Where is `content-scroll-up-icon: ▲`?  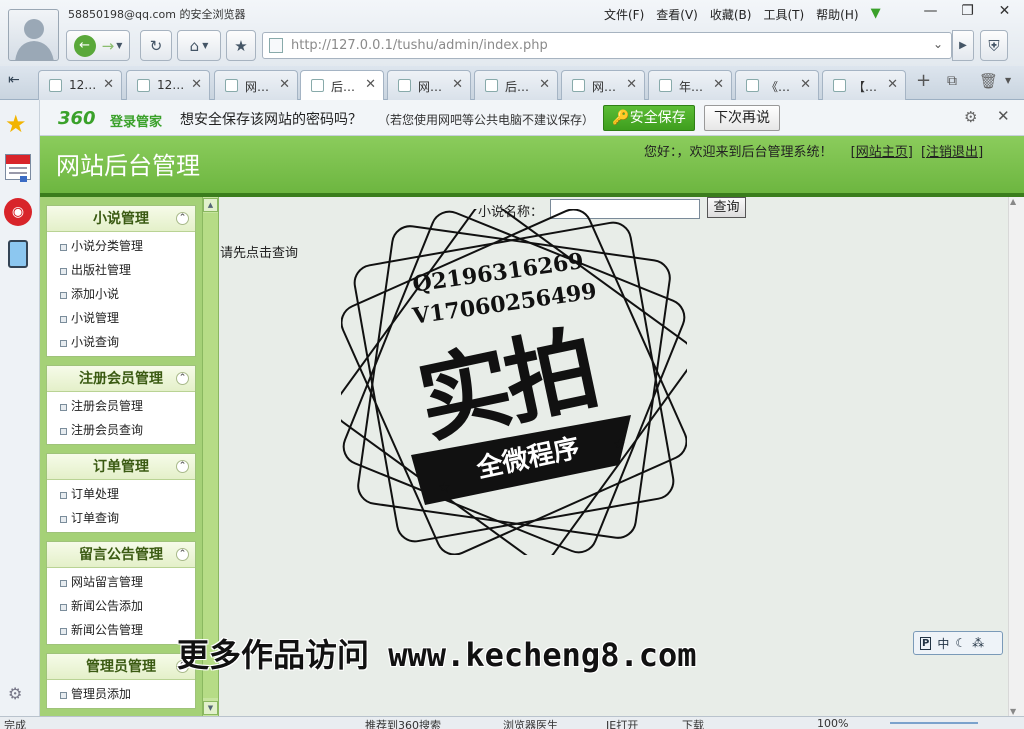 content-scroll-up-icon: ▲ is located at coordinates (1013, 201).